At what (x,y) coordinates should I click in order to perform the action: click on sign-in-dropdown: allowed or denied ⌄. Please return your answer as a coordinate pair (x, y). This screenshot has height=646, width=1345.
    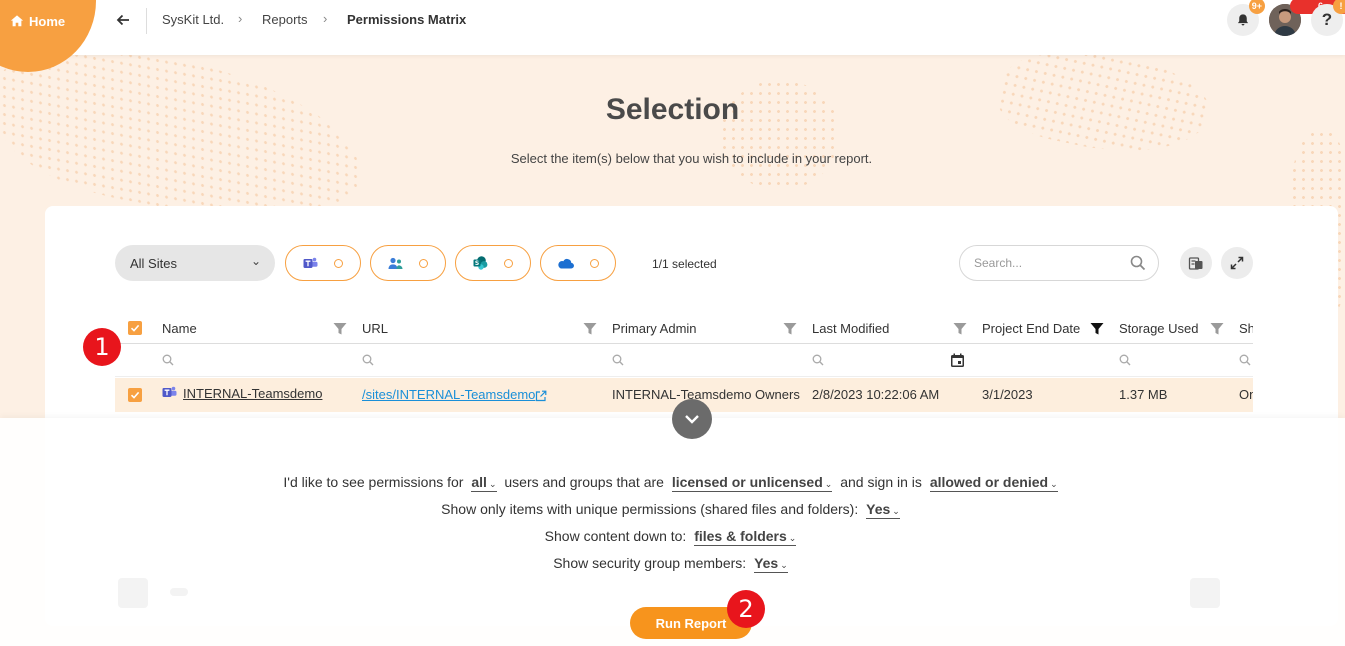
    Looking at the image, I should click on (993, 483).